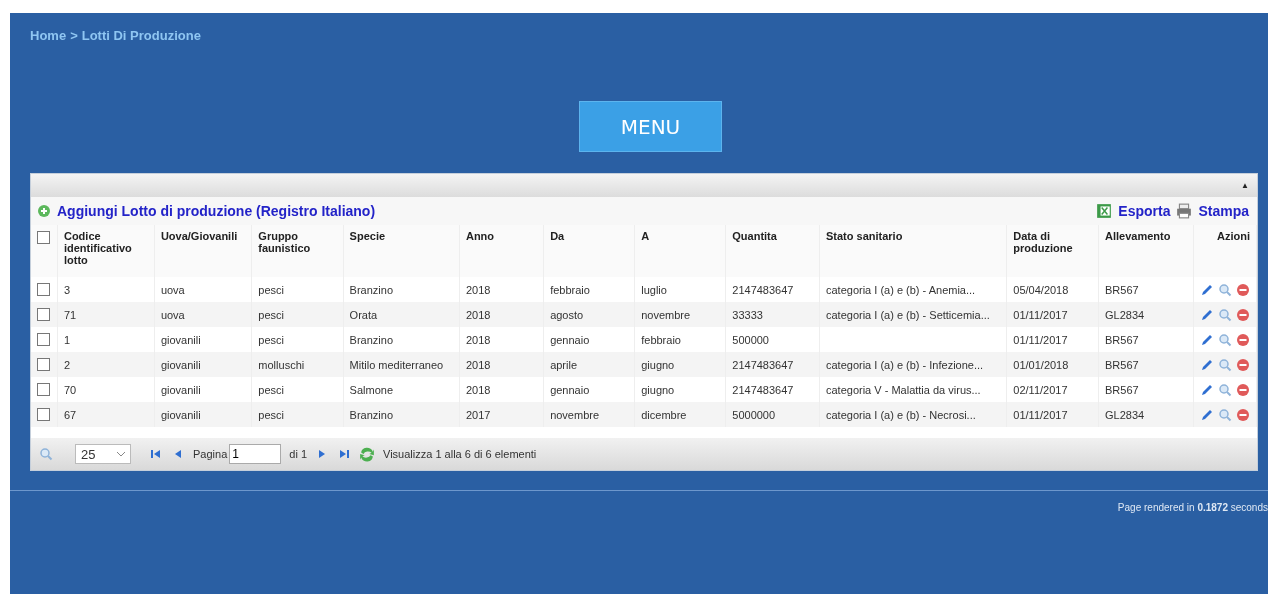 The width and height of the screenshot is (1268, 594). Describe the element at coordinates (216, 211) in the screenshot. I see `add-link: Aggiungi Lotto di produzione (Registro Italiano)` at that location.